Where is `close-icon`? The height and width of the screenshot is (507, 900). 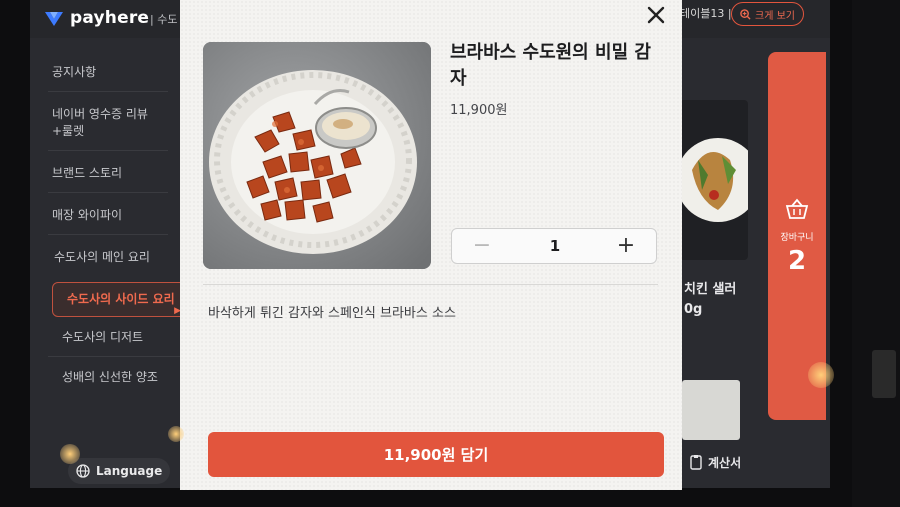
close-icon is located at coordinates (656, 15).